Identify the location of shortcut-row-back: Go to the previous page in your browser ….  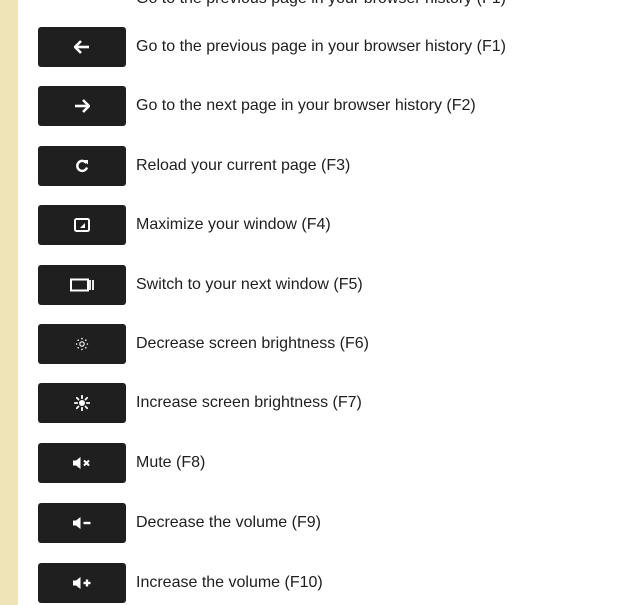
(272, 47).